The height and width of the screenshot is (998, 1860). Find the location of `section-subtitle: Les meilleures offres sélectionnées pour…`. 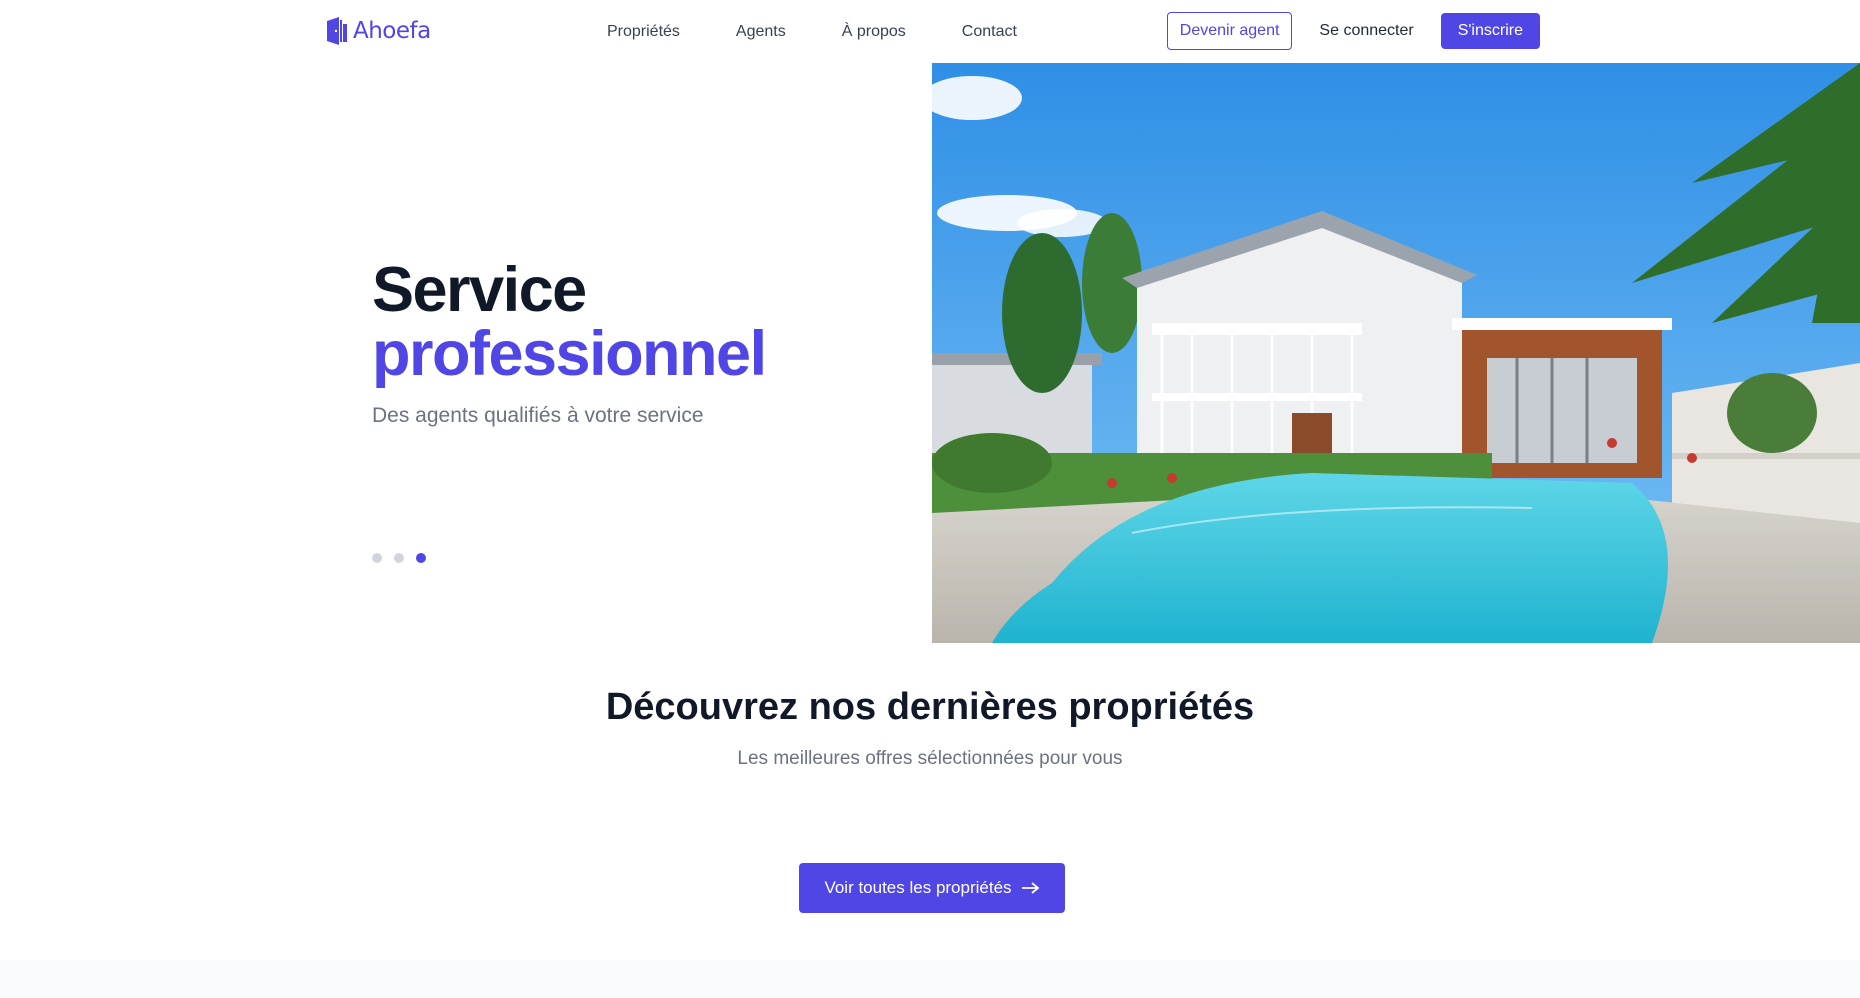

section-subtitle: Les meilleures offres sélectionnées pour… is located at coordinates (930, 758).